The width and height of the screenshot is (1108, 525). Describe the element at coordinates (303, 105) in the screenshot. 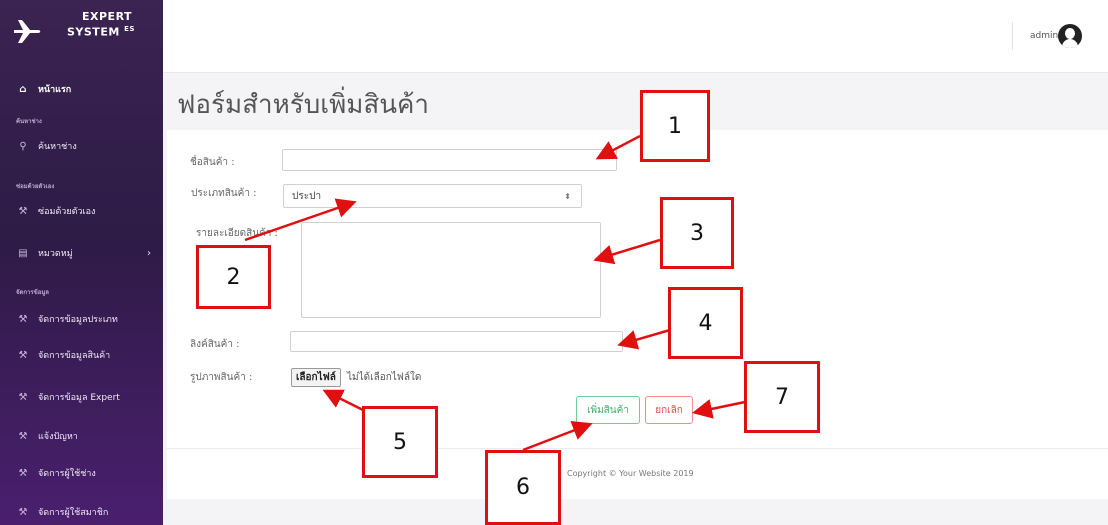

I see `page-title: ฟอร์มสำหรับเพิ่มสินค้า` at that location.